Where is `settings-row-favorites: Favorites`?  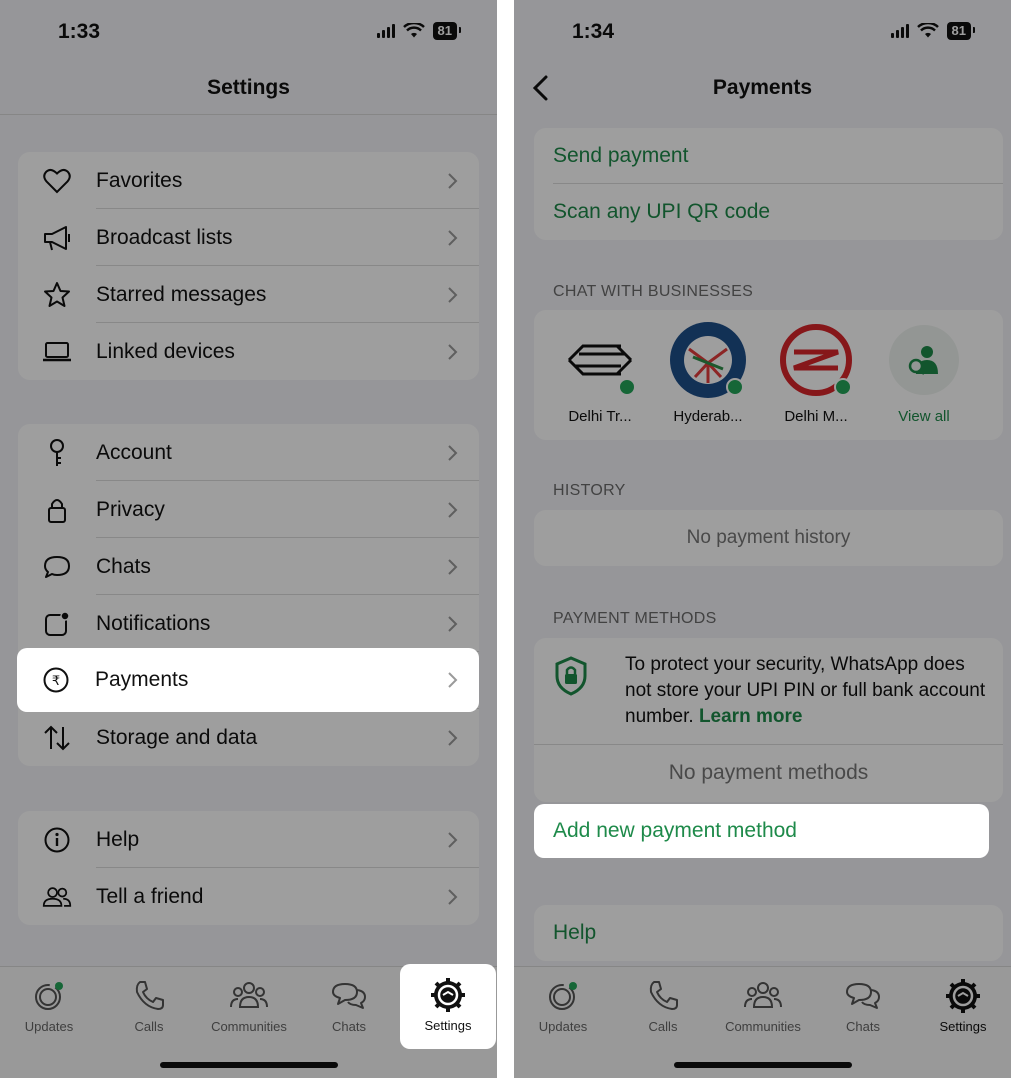 settings-row-favorites: Favorites is located at coordinates (248, 180).